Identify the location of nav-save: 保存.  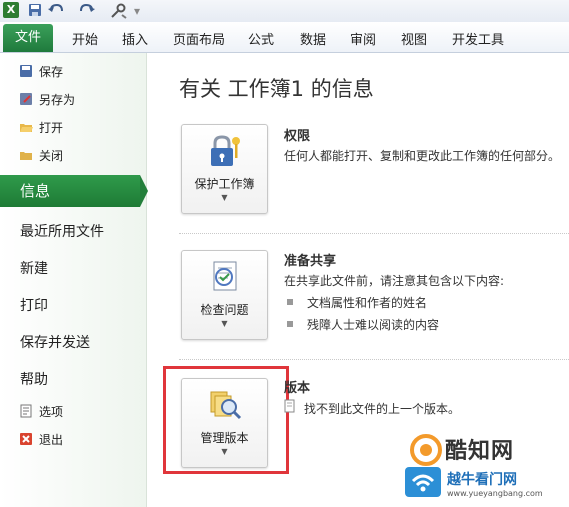
(41, 72).